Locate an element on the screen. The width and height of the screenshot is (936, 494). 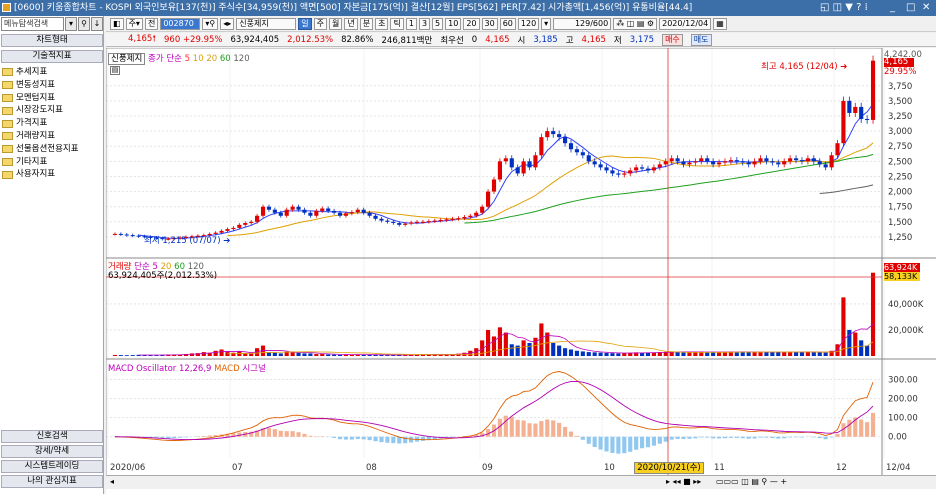
my-indicator-button: 나의 관심지표 is located at coordinates (52, 481).